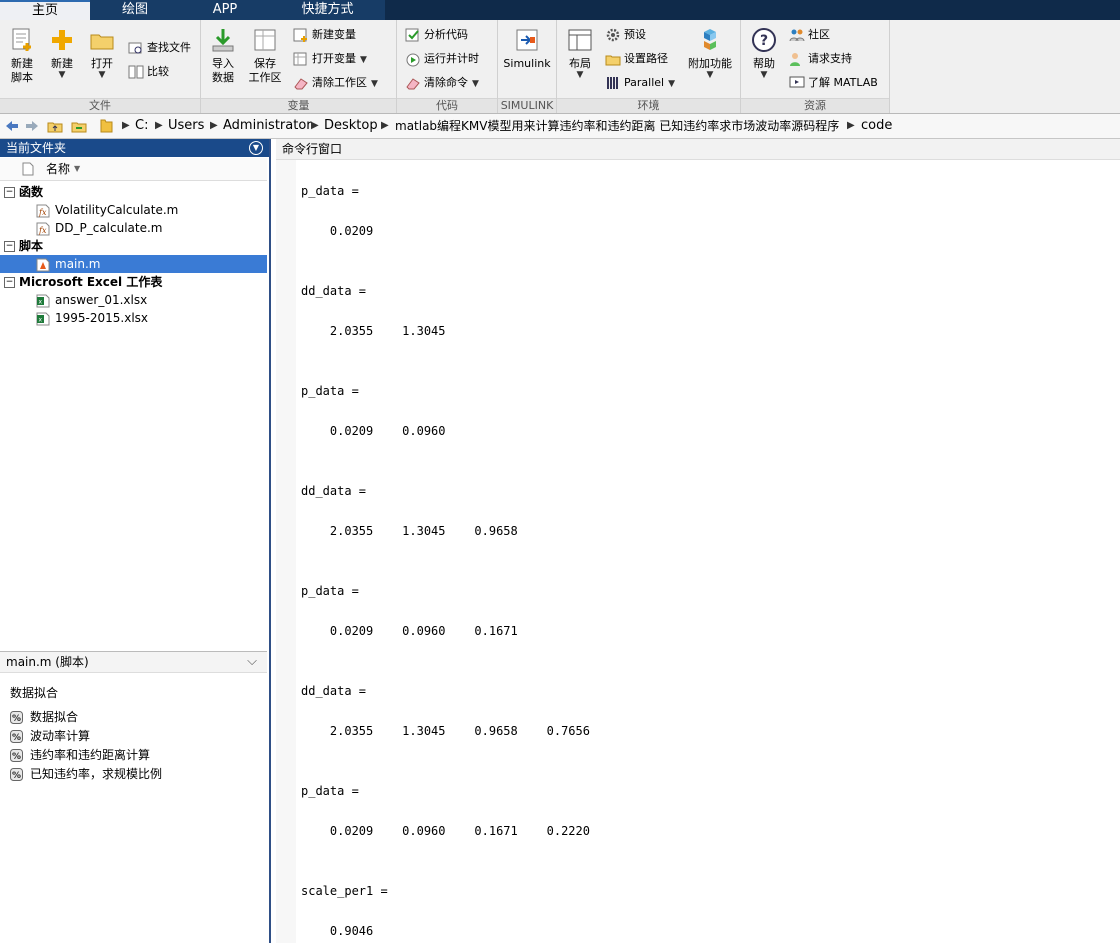 The height and width of the screenshot is (943, 1120). What do you see at coordinates (32, 126) in the screenshot?
I see `forward-arrow-icon` at bounding box center [32, 126].